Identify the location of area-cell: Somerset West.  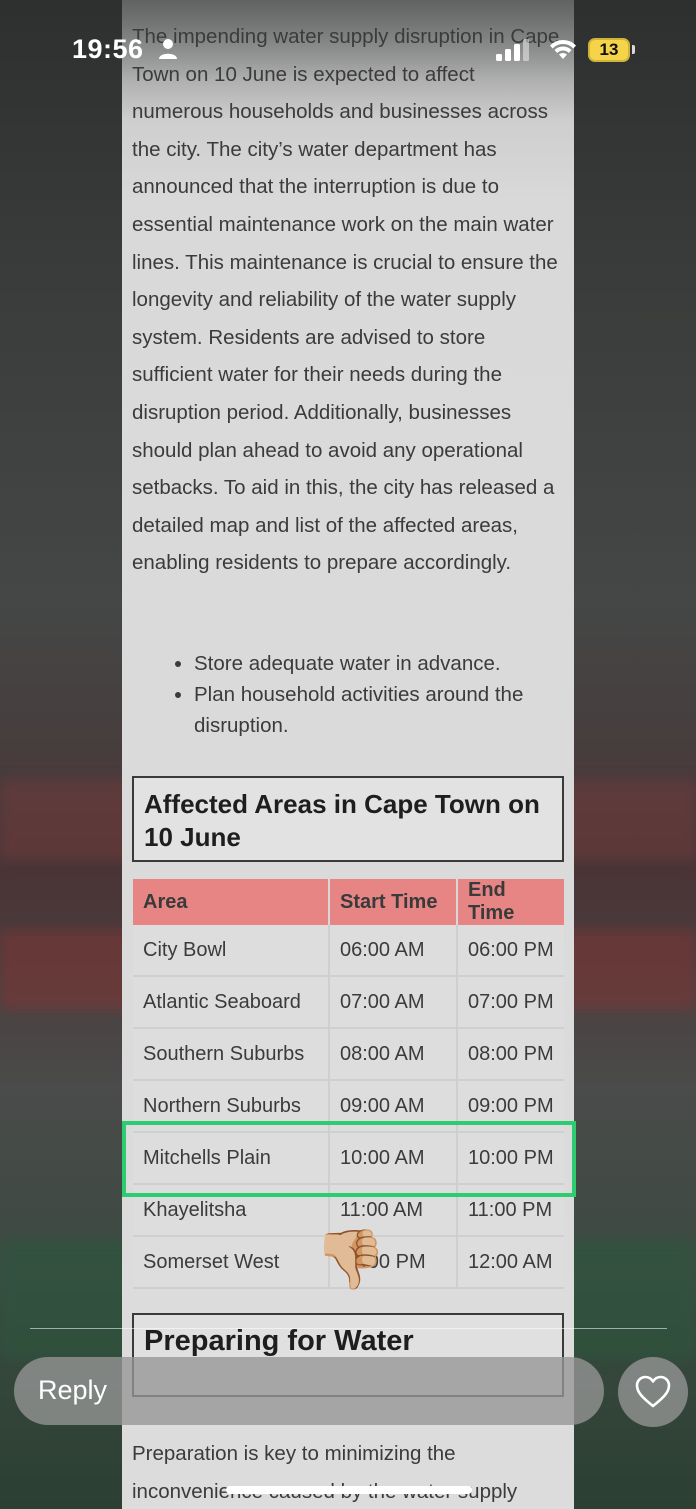
(231, 1262).